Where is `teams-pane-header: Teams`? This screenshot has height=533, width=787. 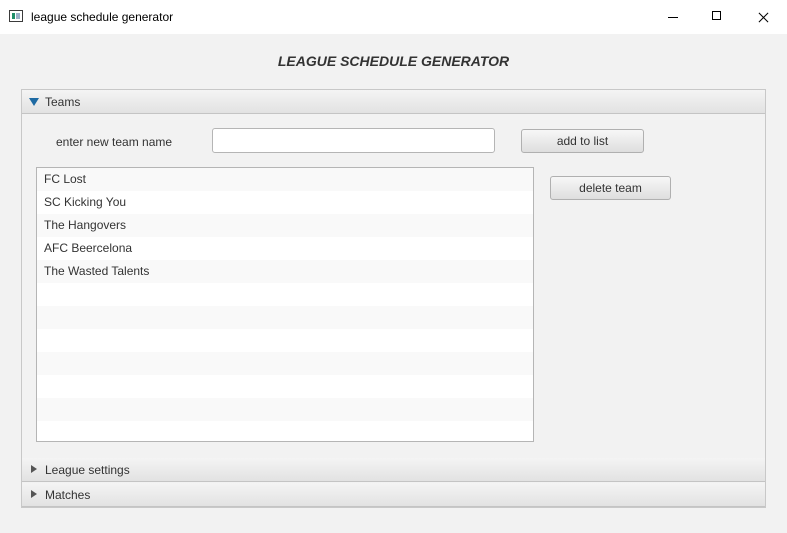
teams-pane-header: Teams is located at coordinates (393, 102).